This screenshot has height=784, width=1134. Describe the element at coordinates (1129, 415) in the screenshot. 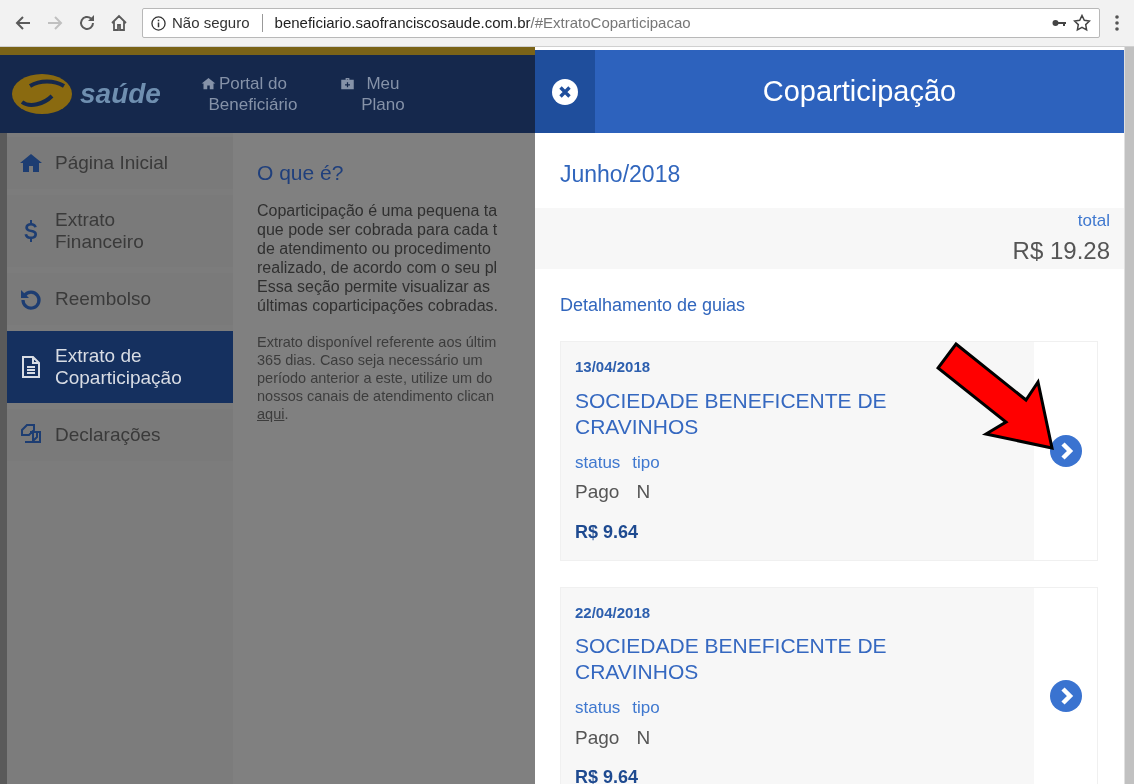

I see `scrollbar` at that location.